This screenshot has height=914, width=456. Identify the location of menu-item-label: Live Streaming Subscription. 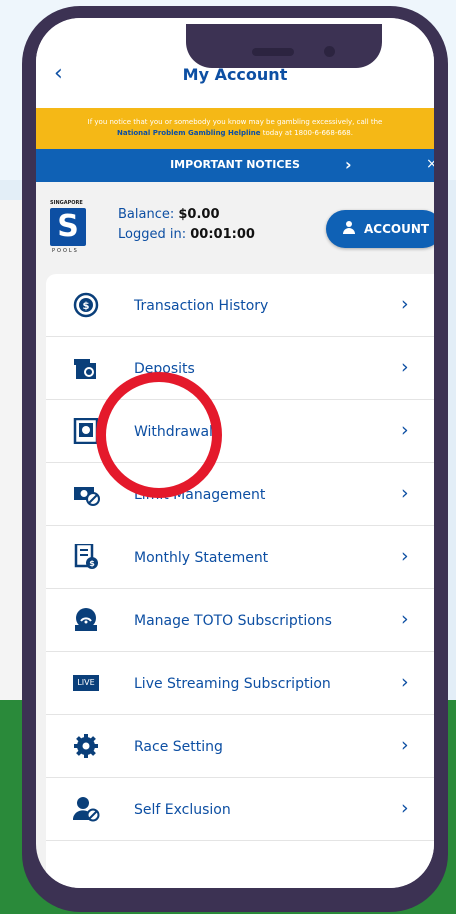
(232, 684).